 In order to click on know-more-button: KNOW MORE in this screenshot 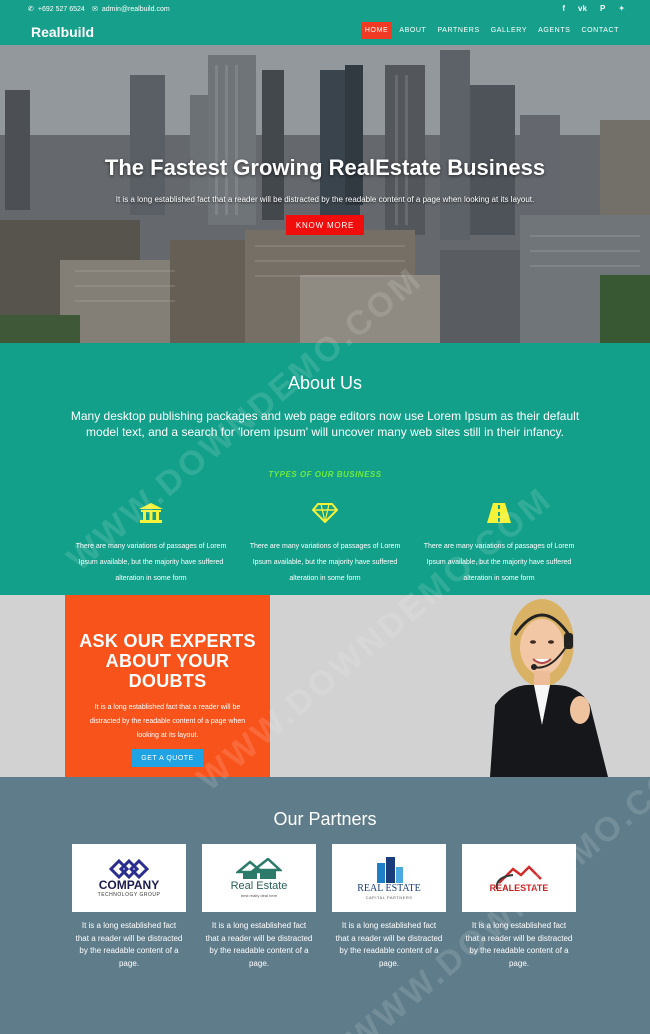, I will do `click(325, 225)`.